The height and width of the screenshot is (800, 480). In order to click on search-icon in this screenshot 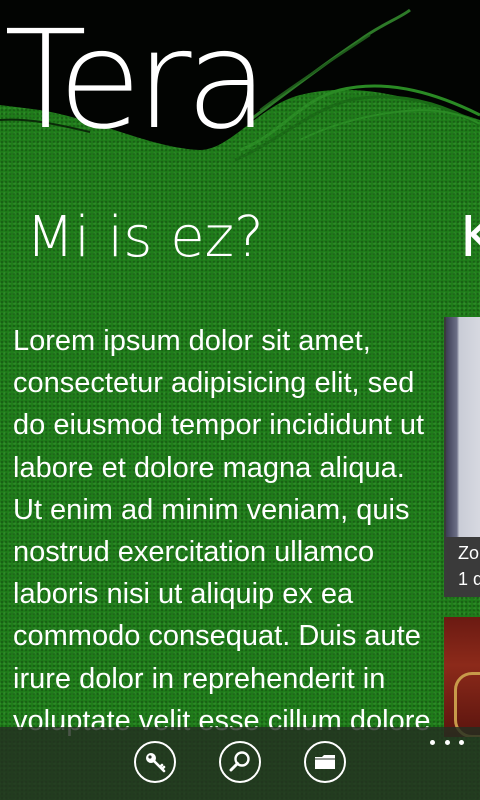, I will do `click(239, 761)`.